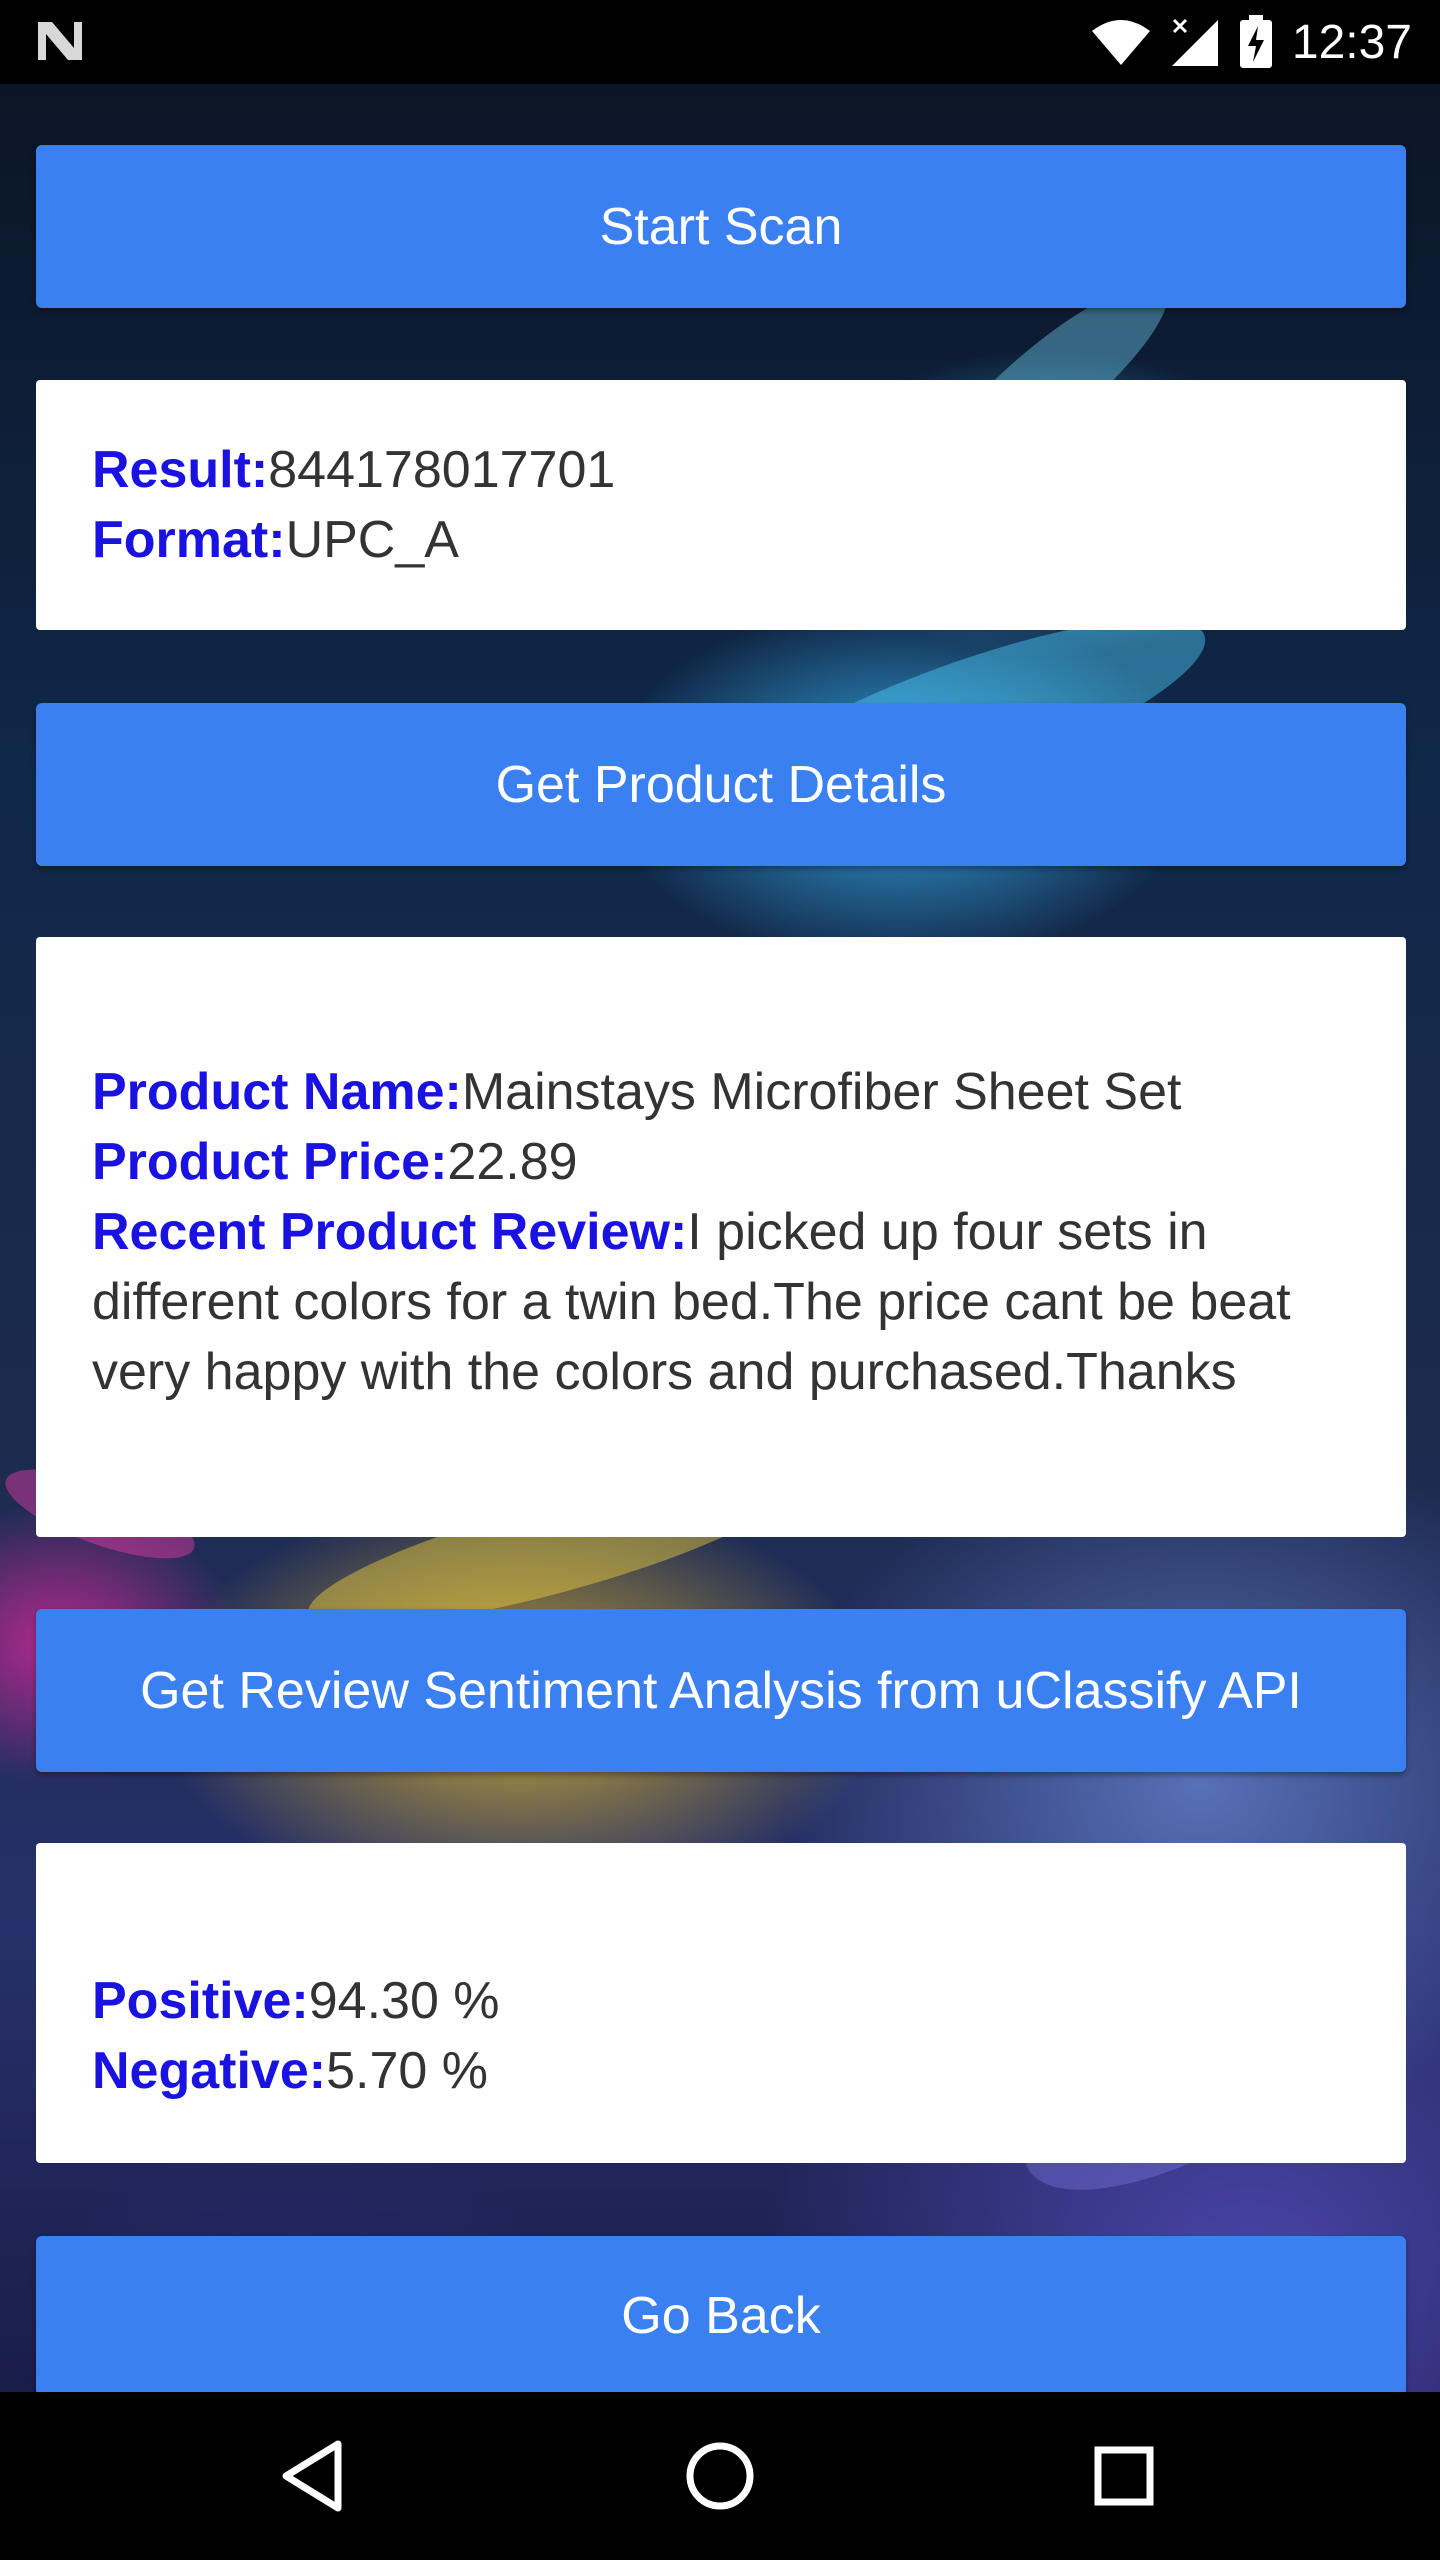 Image resolution: width=1440 pixels, height=2560 pixels. I want to click on format-row: Format:UPC_A, so click(721, 540).